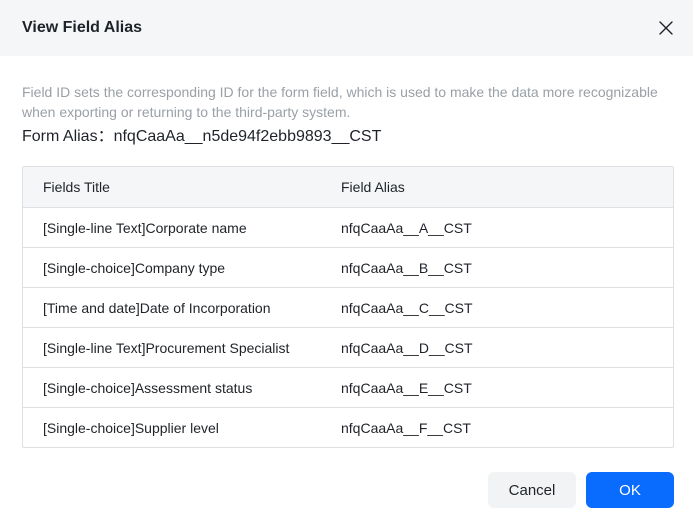  Describe the element at coordinates (532, 490) in the screenshot. I see `cancel-button: Cancel` at that location.